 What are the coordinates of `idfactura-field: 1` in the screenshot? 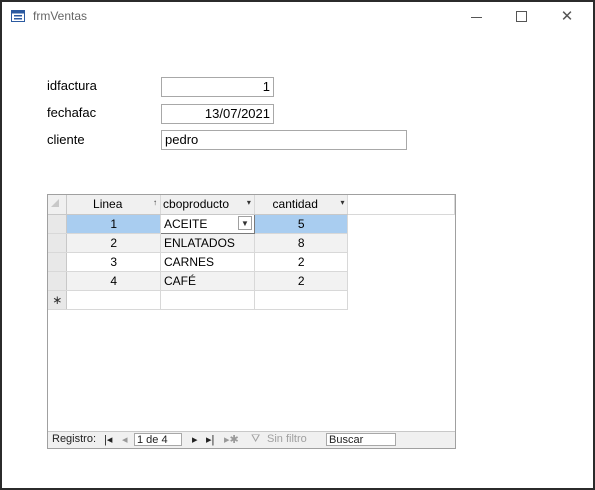 It's located at (217, 87).